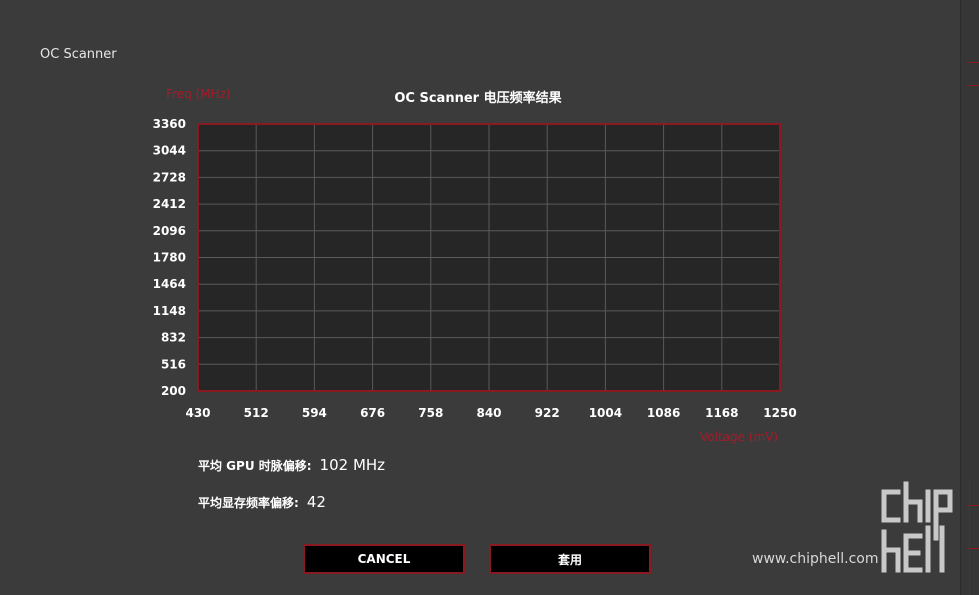 The height and width of the screenshot is (595, 979). What do you see at coordinates (173, 338) in the screenshot?
I see `y-tick-label: 832` at bounding box center [173, 338].